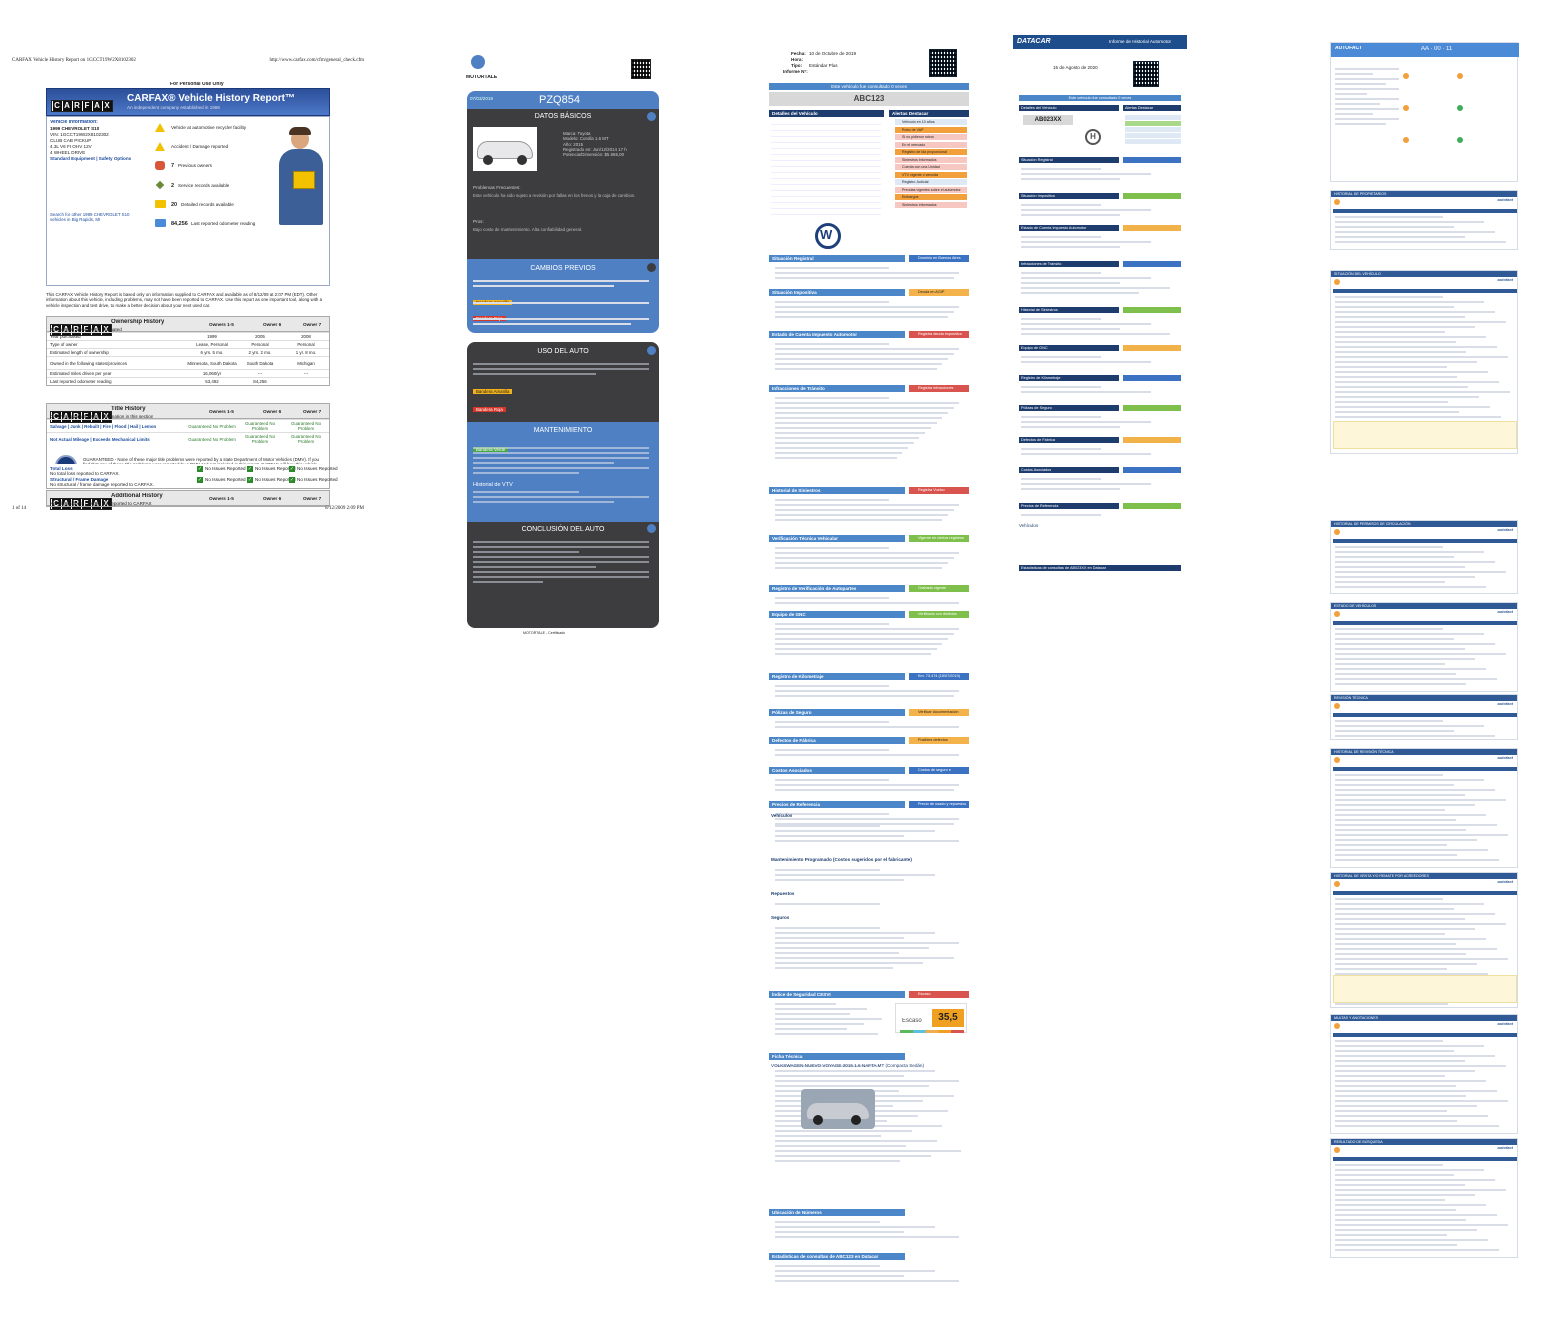 This screenshot has height=1321, width=1544. I want to click on mantenimiento-title: MANTENIMIENTO, so click(563, 430).